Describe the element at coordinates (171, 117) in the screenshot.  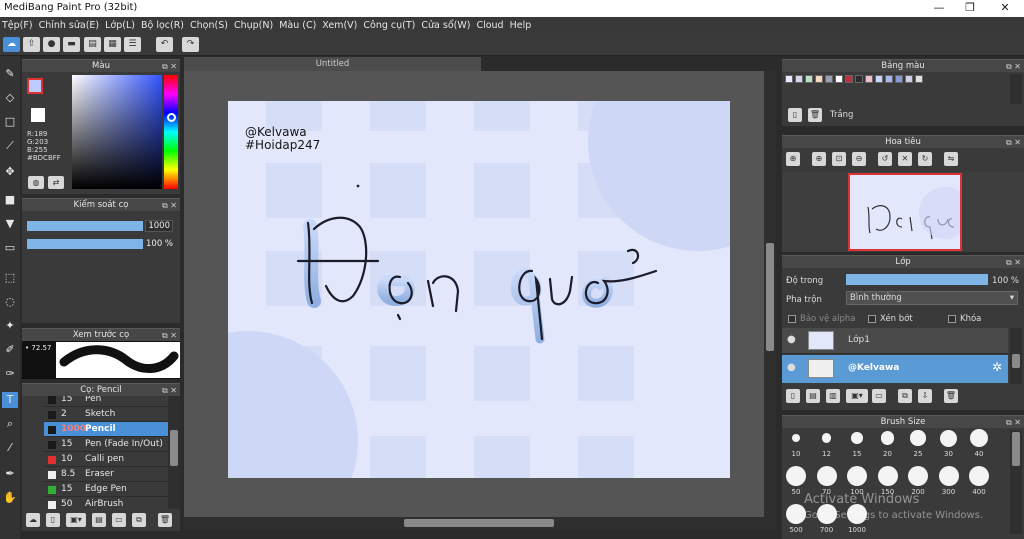
I see `hue-handle` at that location.